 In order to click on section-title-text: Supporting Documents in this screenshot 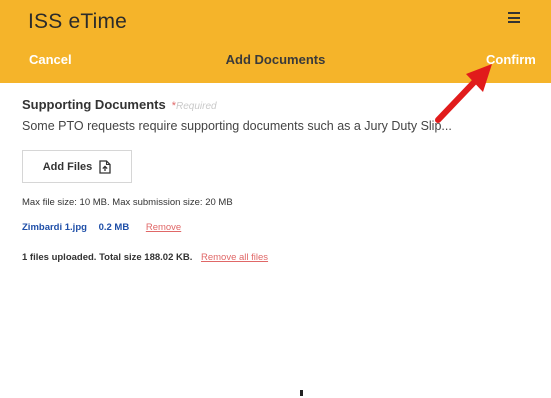, I will do `click(94, 104)`.